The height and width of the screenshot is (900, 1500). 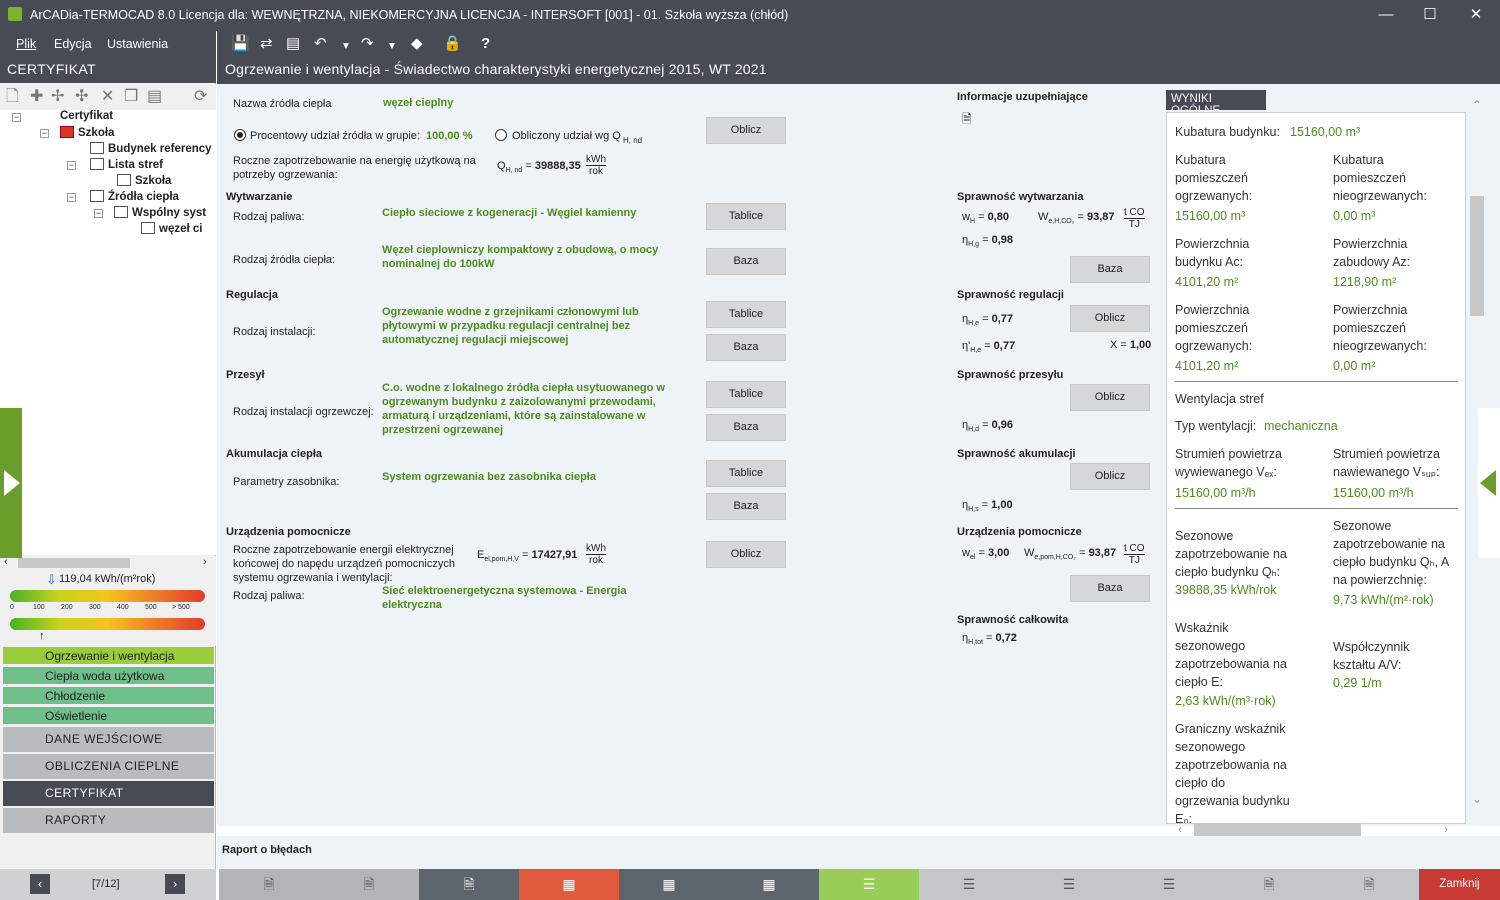 What do you see at coordinates (1110, 269) in the screenshot?
I see `baza-button-eff-1: Baza` at bounding box center [1110, 269].